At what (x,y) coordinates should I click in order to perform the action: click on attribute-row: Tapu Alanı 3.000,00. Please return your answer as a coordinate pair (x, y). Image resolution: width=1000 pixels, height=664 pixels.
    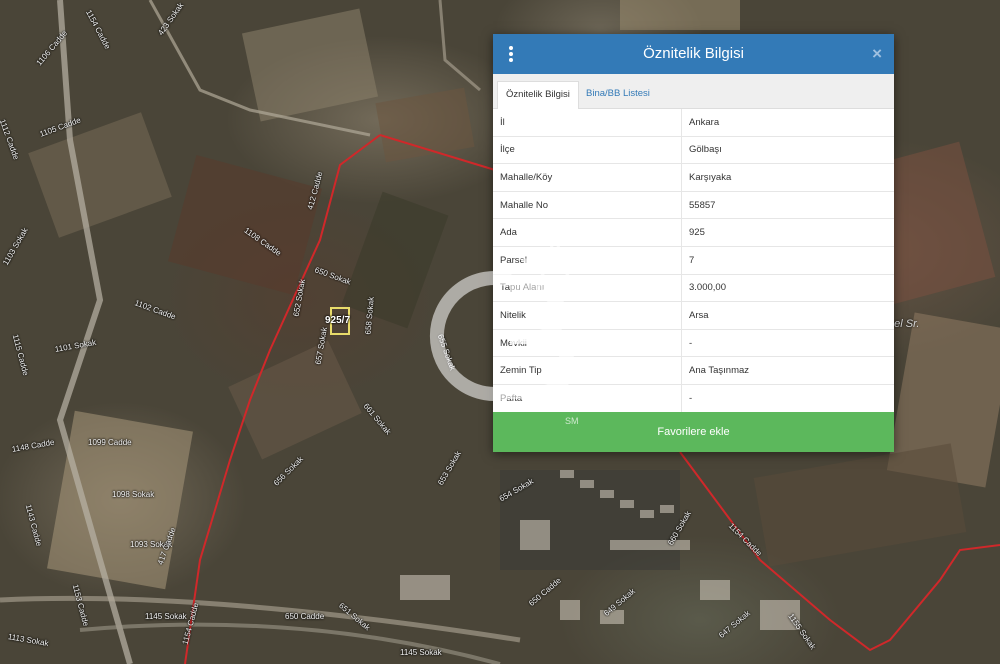
    Looking at the image, I should click on (693, 288).